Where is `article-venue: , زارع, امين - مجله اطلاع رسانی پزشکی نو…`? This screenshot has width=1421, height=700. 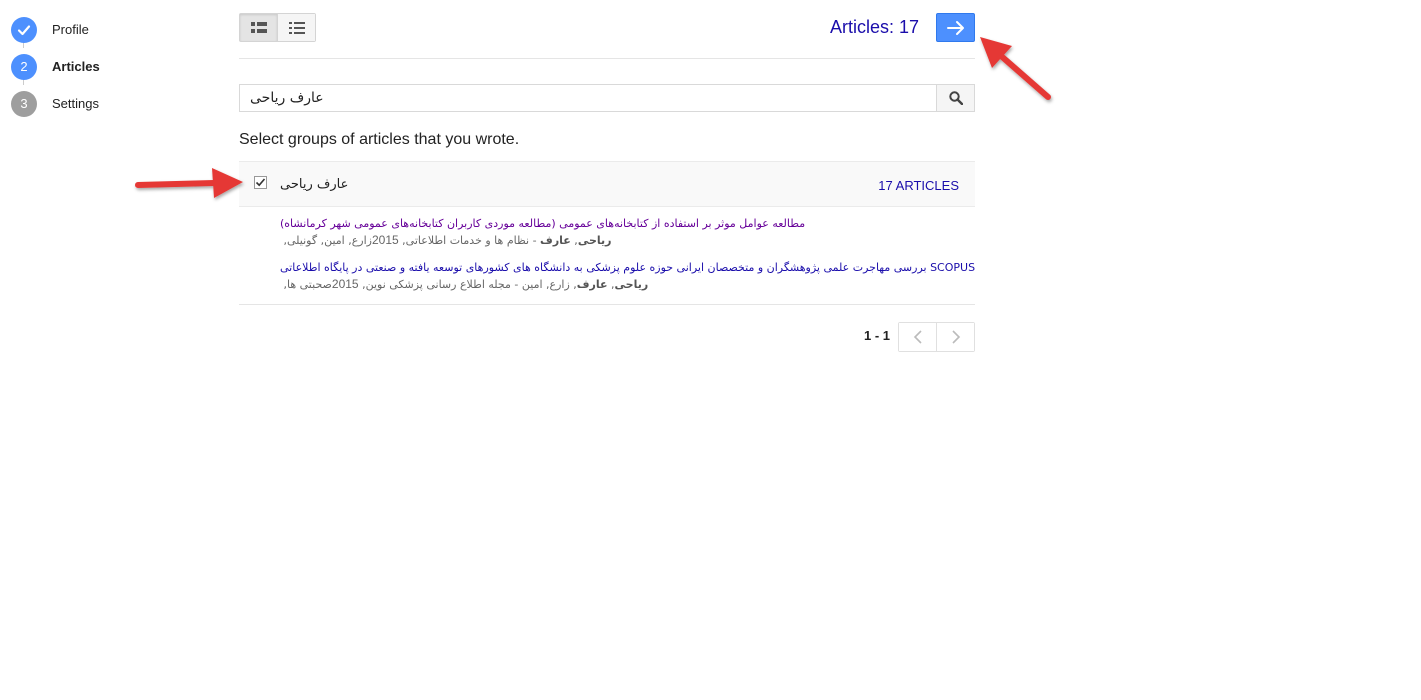 article-venue: , زارع, امين - مجله اطلاع رسانی پزشکی نو… is located at coordinates (467, 284).